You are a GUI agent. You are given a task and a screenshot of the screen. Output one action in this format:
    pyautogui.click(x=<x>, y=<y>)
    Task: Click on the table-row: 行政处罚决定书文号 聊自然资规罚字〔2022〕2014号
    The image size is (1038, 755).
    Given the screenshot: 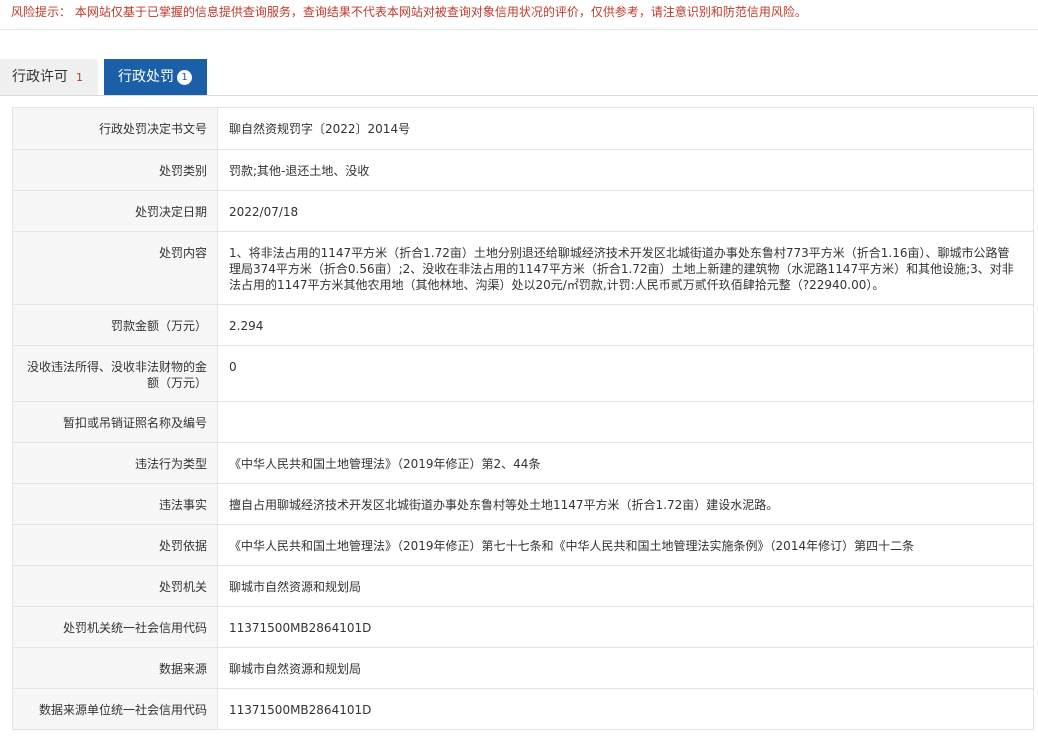 What is the action you would take?
    pyautogui.click(x=523, y=128)
    